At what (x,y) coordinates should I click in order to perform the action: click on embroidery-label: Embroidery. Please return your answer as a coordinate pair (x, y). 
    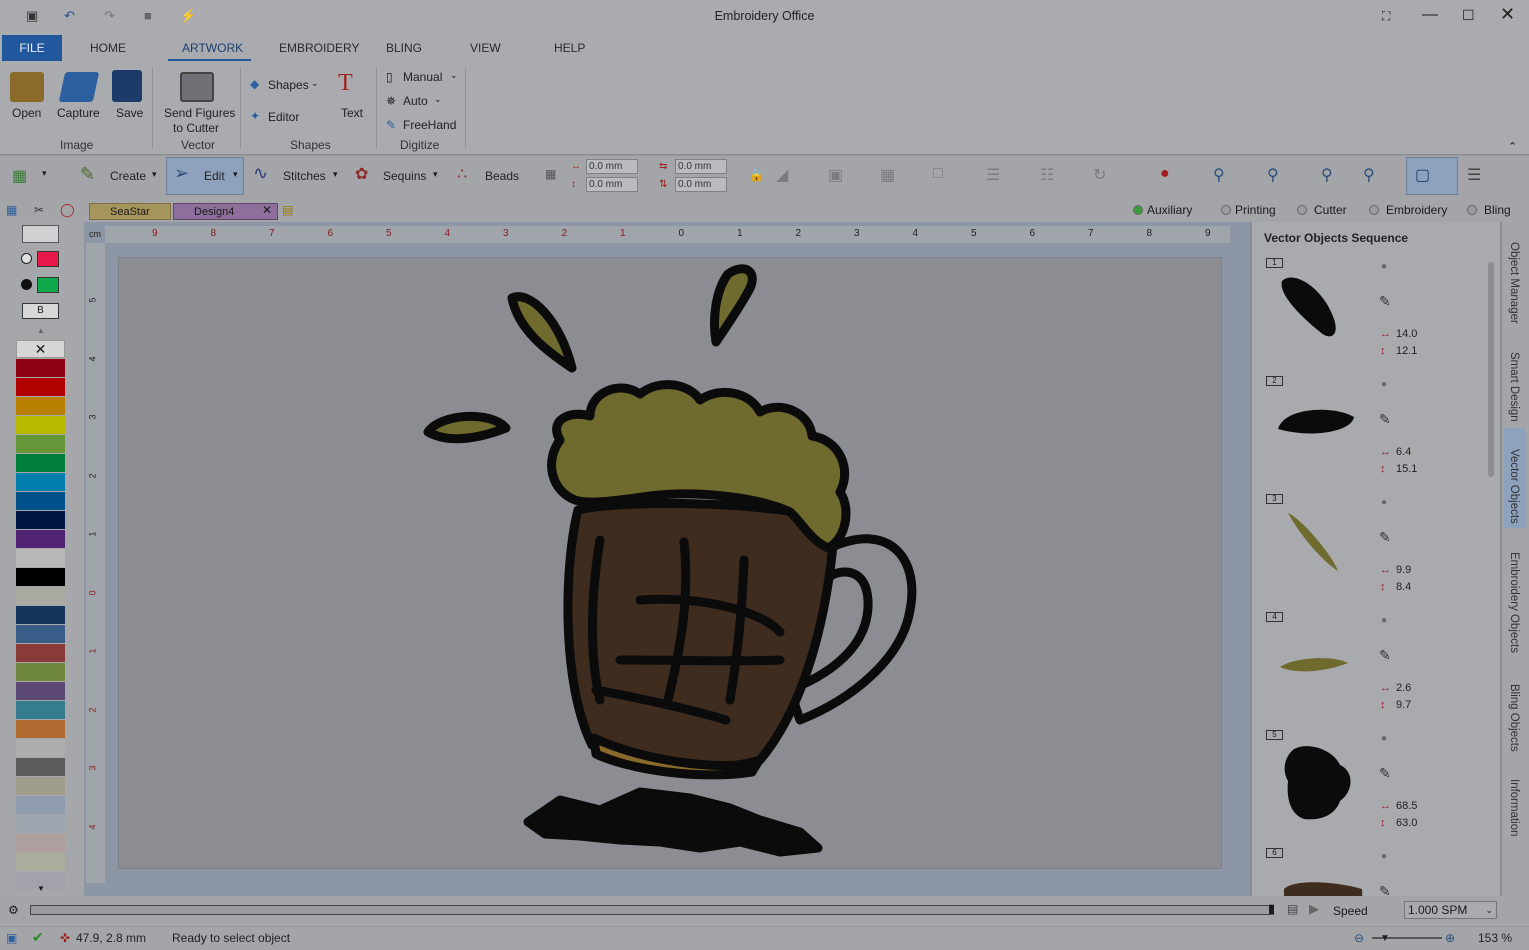
    Looking at the image, I should click on (1416, 210).